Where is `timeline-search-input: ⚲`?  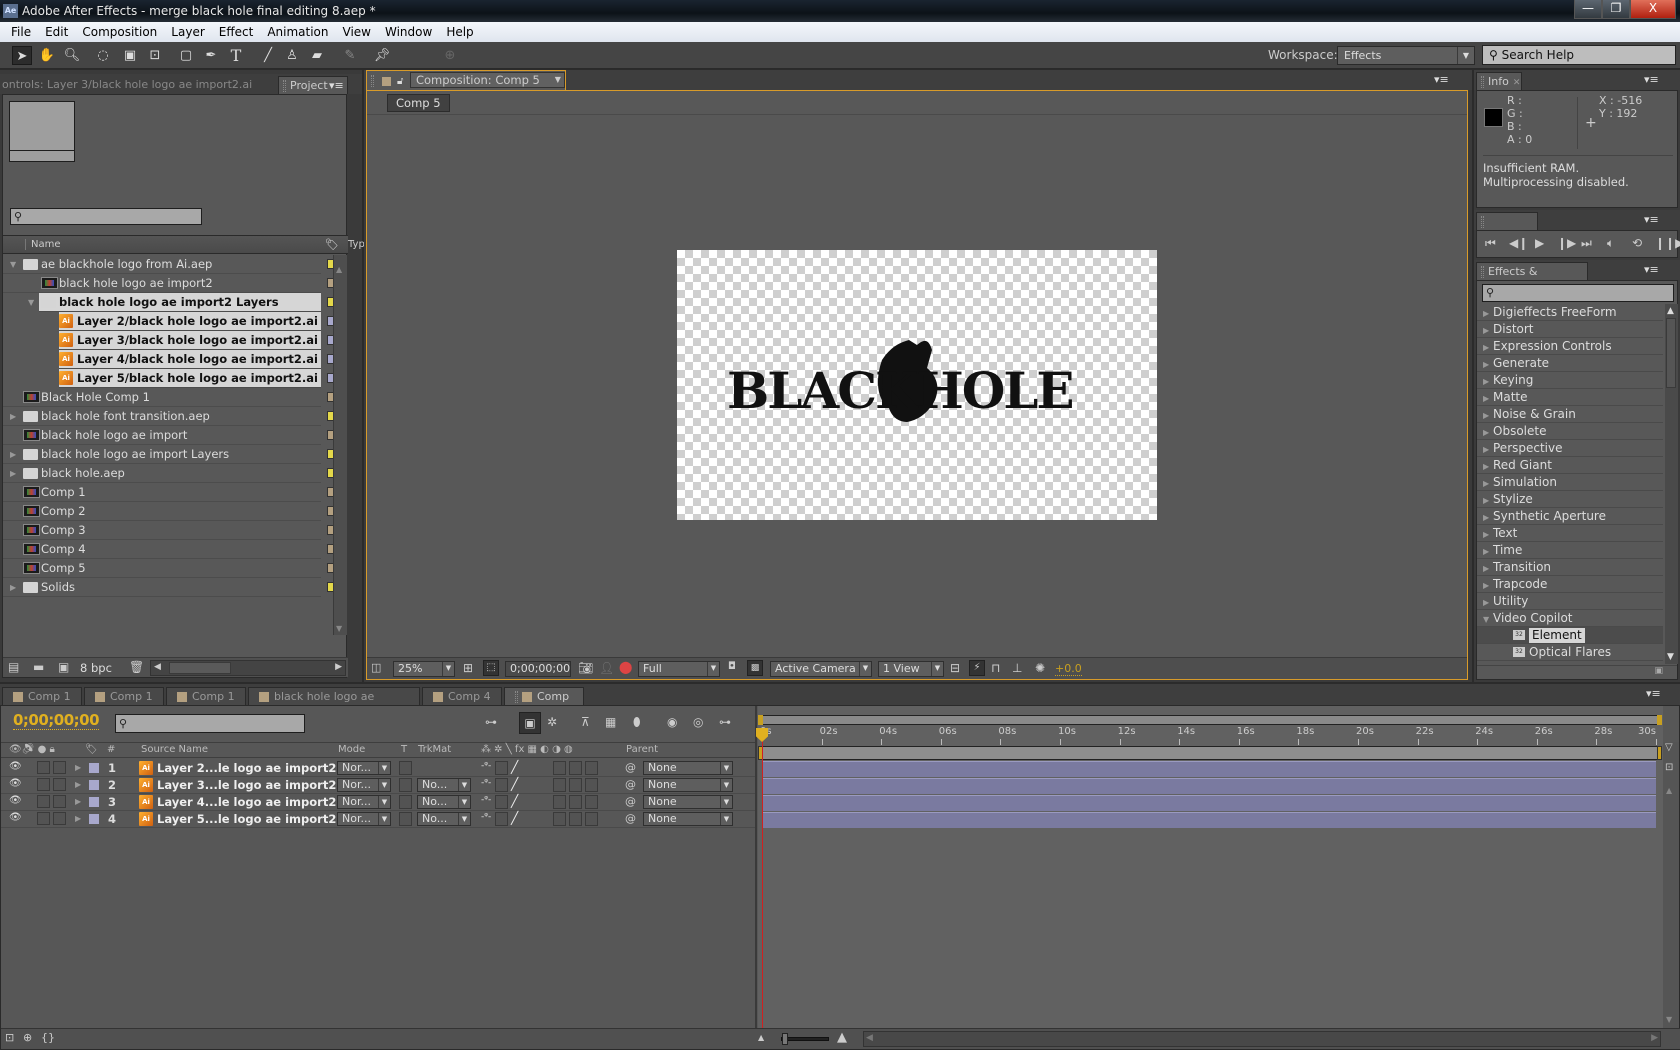 timeline-search-input: ⚲ is located at coordinates (210, 723).